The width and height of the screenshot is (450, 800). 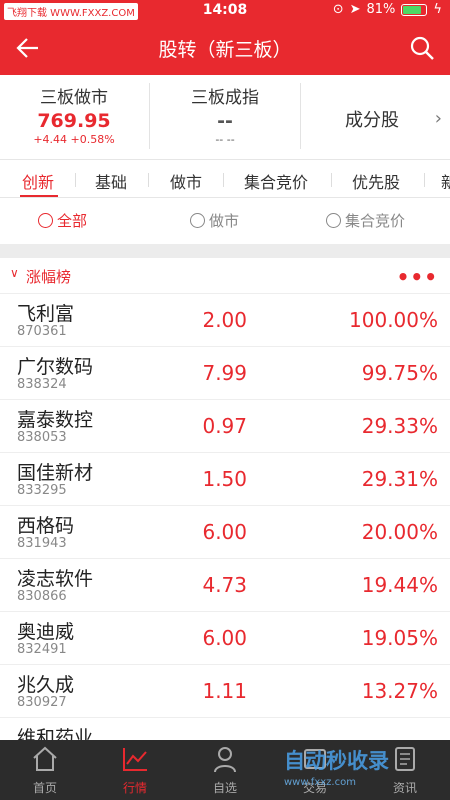 What do you see at coordinates (38, 181) in the screenshot?
I see `tab-innovation: 创新` at bounding box center [38, 181].